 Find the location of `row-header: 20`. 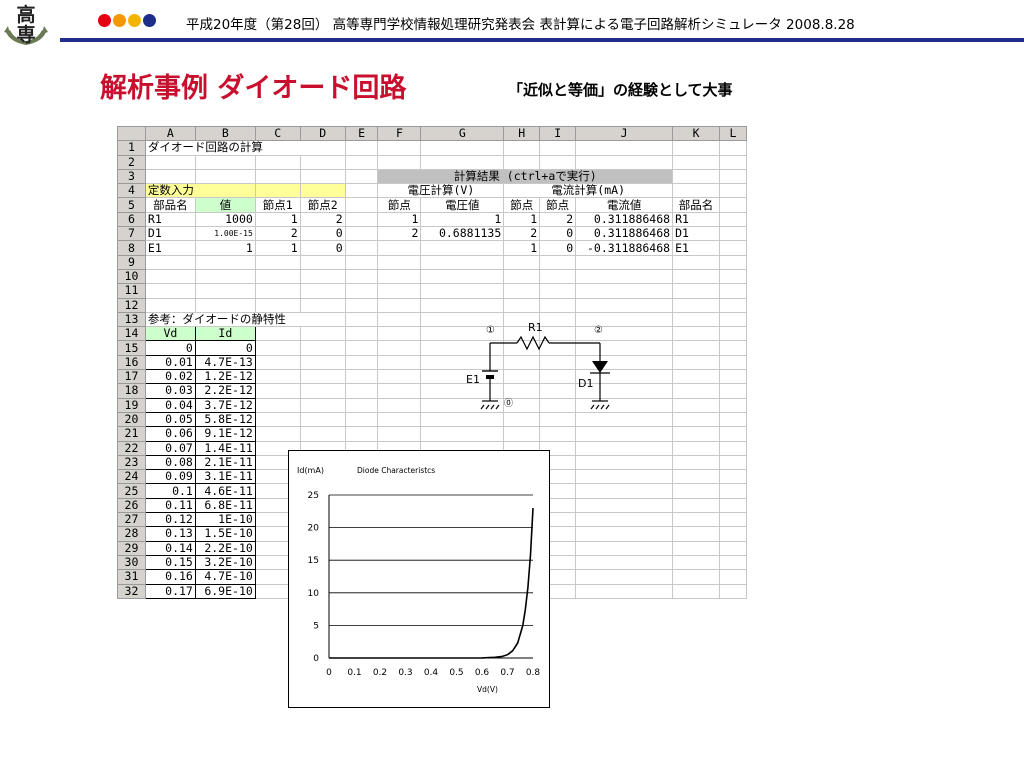

row-header: 20 is located at coordinates (131, 419).